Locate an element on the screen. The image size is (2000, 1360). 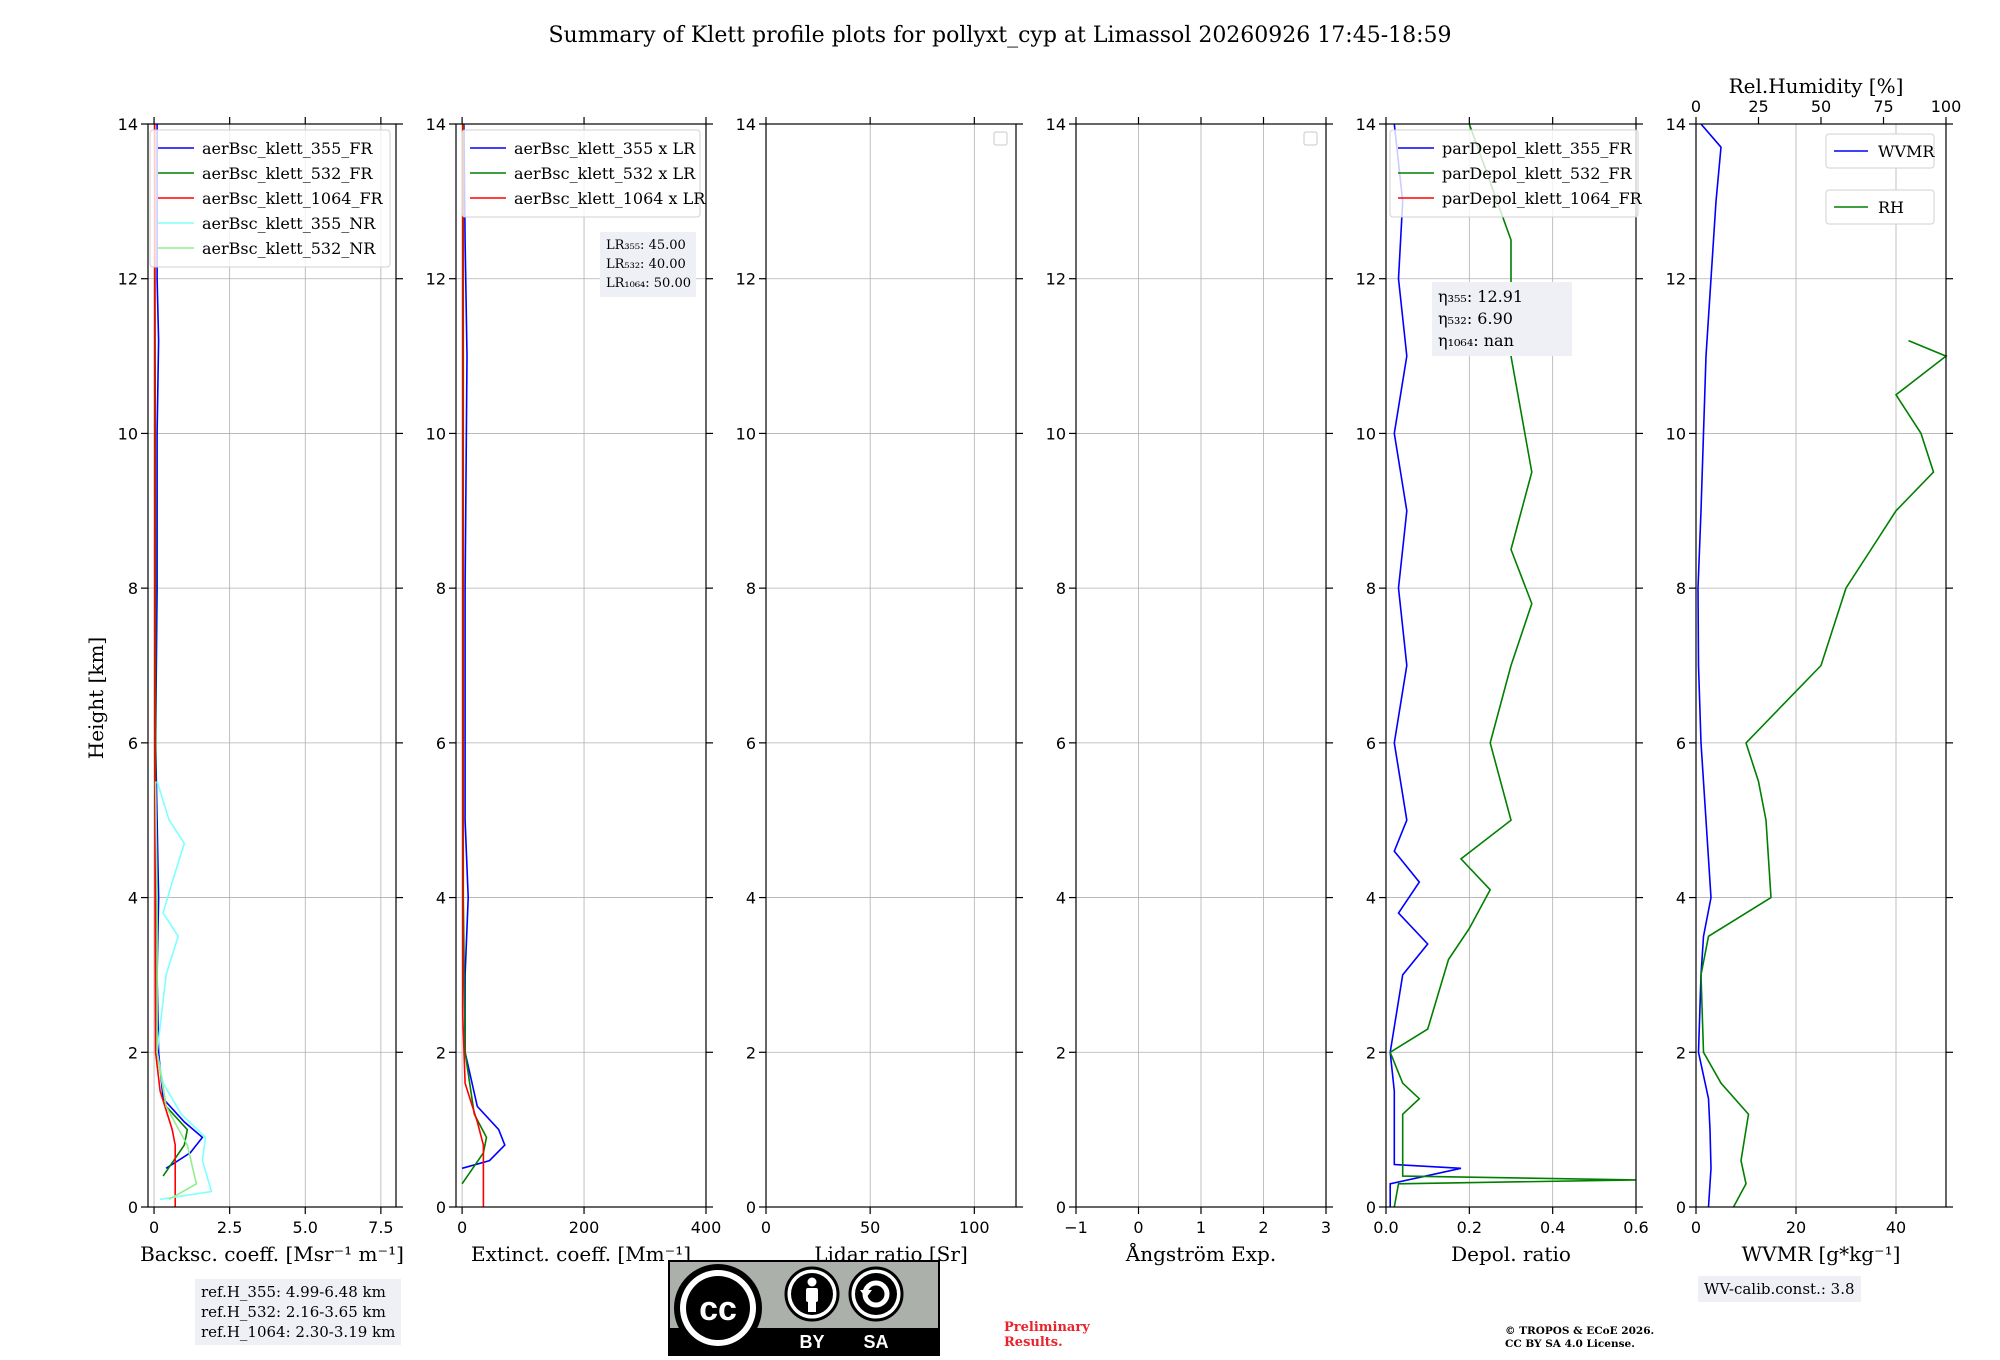
x-axis-label: WVMR [g*kg⁻¹] is located at coordinates (1821, 1254).